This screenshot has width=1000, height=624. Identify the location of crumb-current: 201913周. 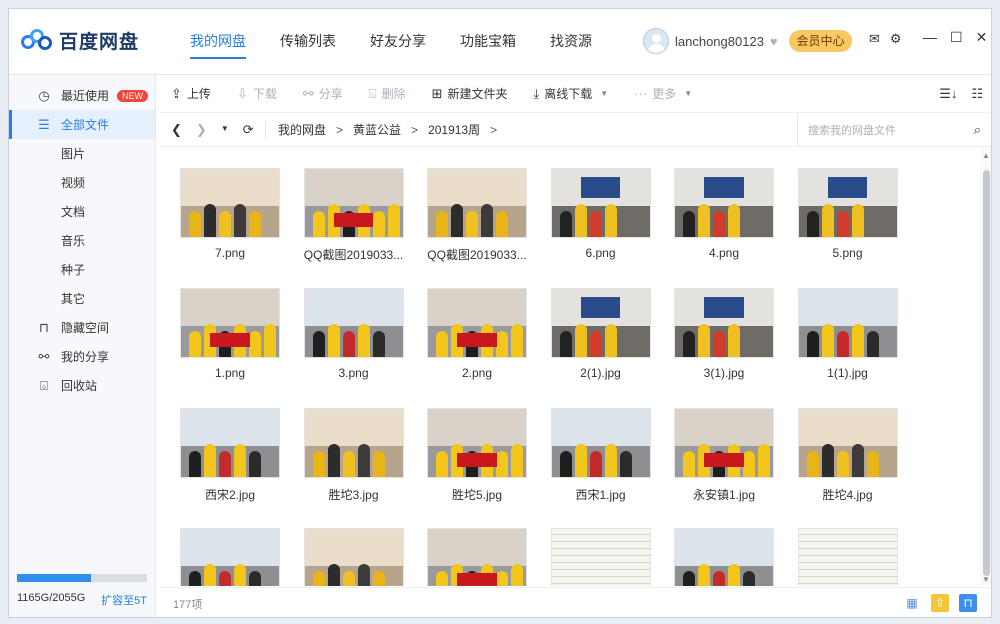
(454, 129).